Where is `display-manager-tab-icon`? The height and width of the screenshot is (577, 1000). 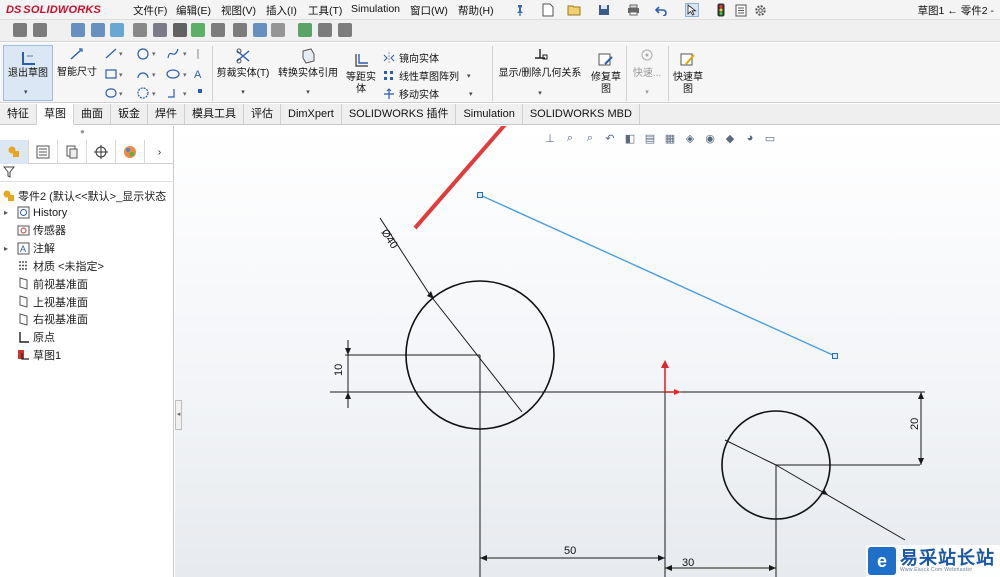
display-manager-tab-icon is located at coordinates (130, 152).